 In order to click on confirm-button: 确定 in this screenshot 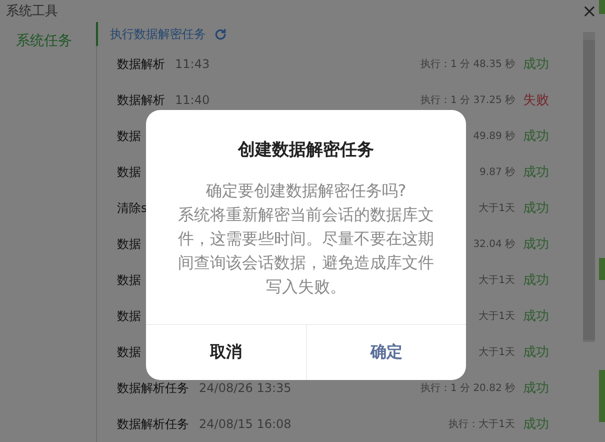, I will do `click(386, 352)`.